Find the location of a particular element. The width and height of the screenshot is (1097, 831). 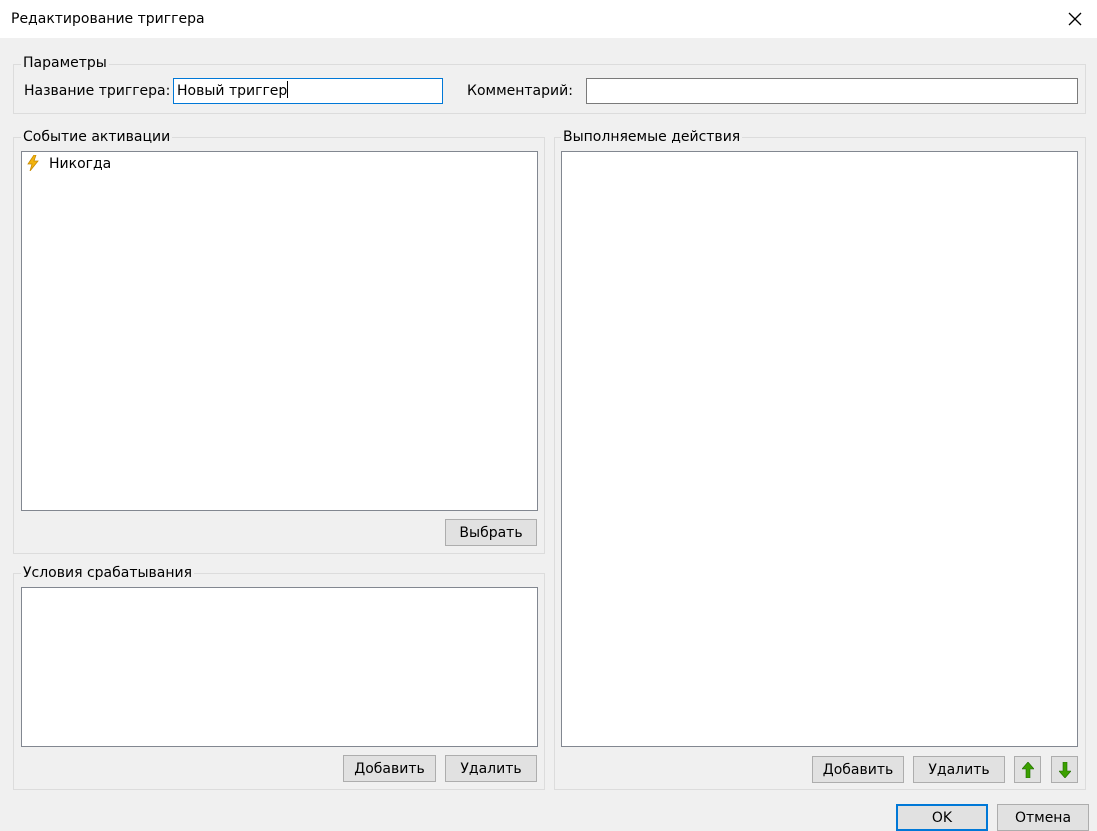

params-legend: Параметры is located at coordinates (65, 63).